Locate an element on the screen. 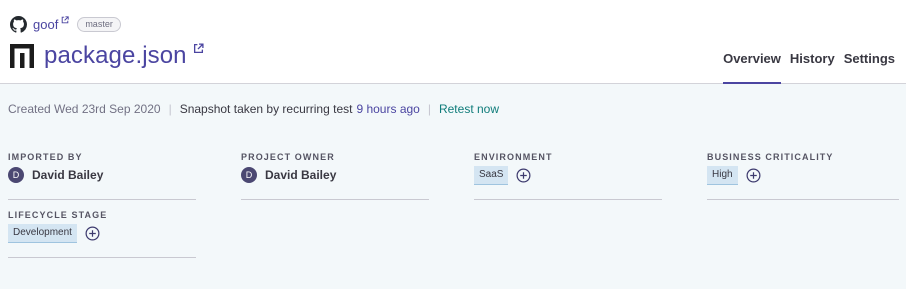 The height and width of the screenshot is (289, 906). environment-tags: SaaS is located at coordinates (513, 175).